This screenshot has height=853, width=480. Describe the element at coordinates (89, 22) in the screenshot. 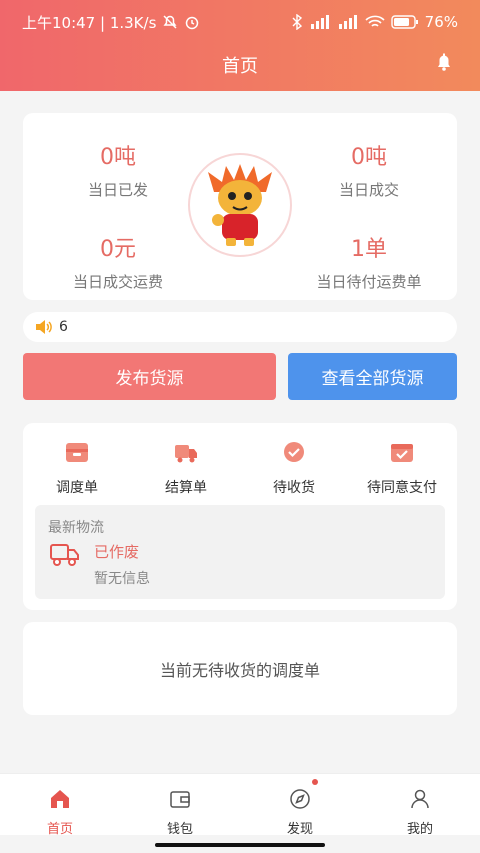

I see `status-time: 上午10:47 | 1.3K/s` at that location.